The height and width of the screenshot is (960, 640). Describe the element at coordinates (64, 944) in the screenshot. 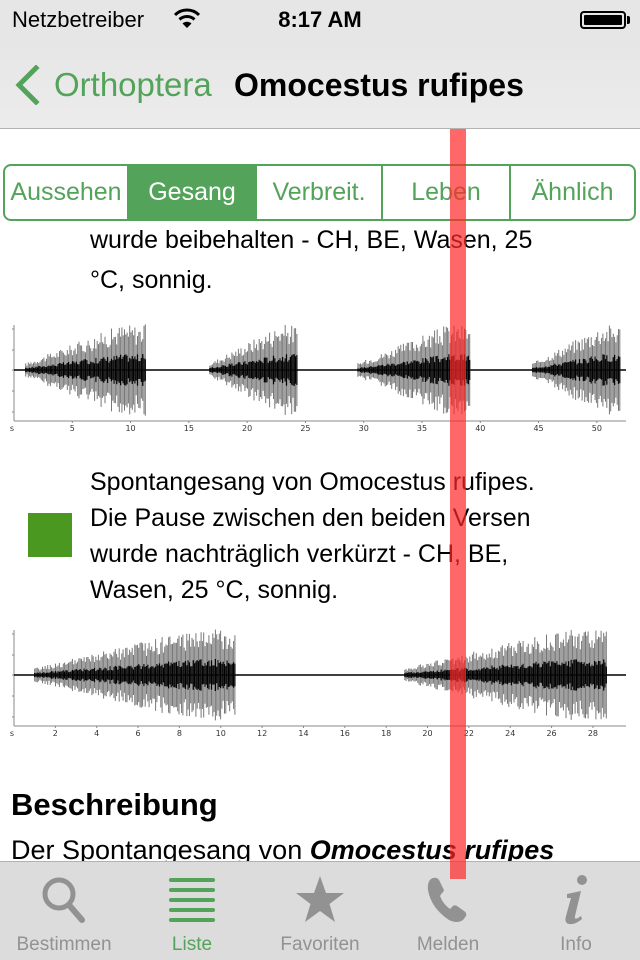

I see `tab-label: Bestimmen` at that location.